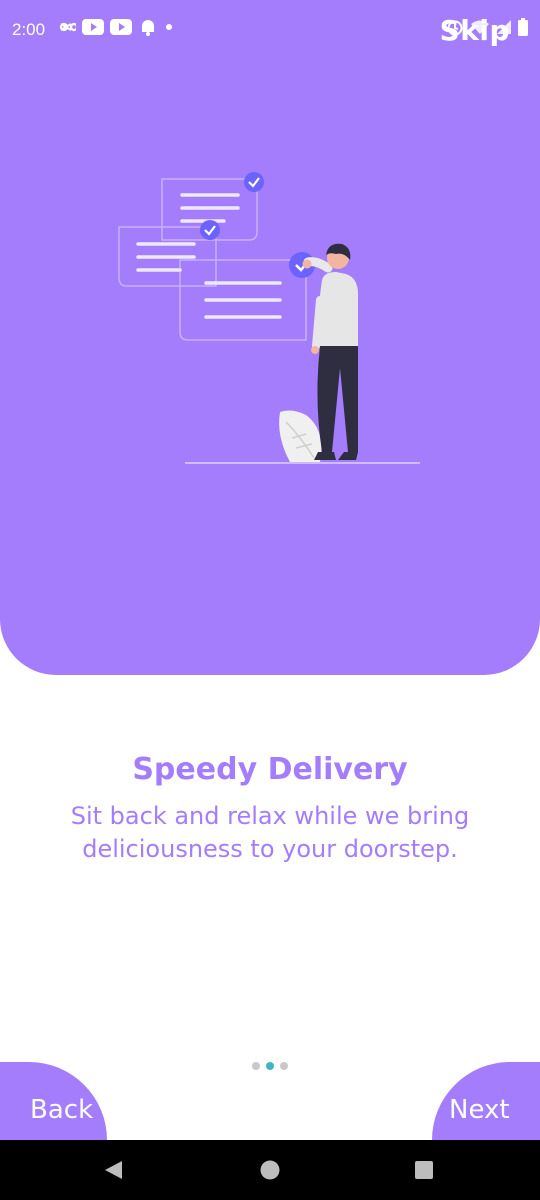  I want to click on notification-bell-icon, so click(148, 28).